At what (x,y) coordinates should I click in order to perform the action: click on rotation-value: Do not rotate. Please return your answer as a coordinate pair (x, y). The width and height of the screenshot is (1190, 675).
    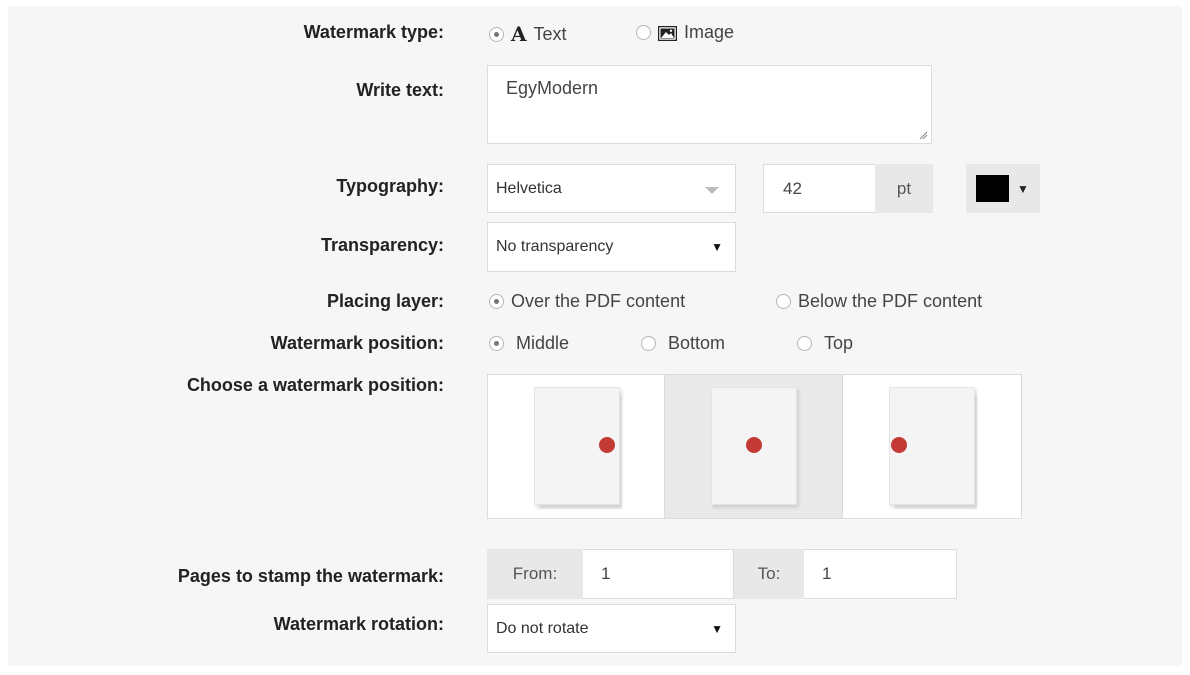
    Looking at the image, I should click on (542, 628).